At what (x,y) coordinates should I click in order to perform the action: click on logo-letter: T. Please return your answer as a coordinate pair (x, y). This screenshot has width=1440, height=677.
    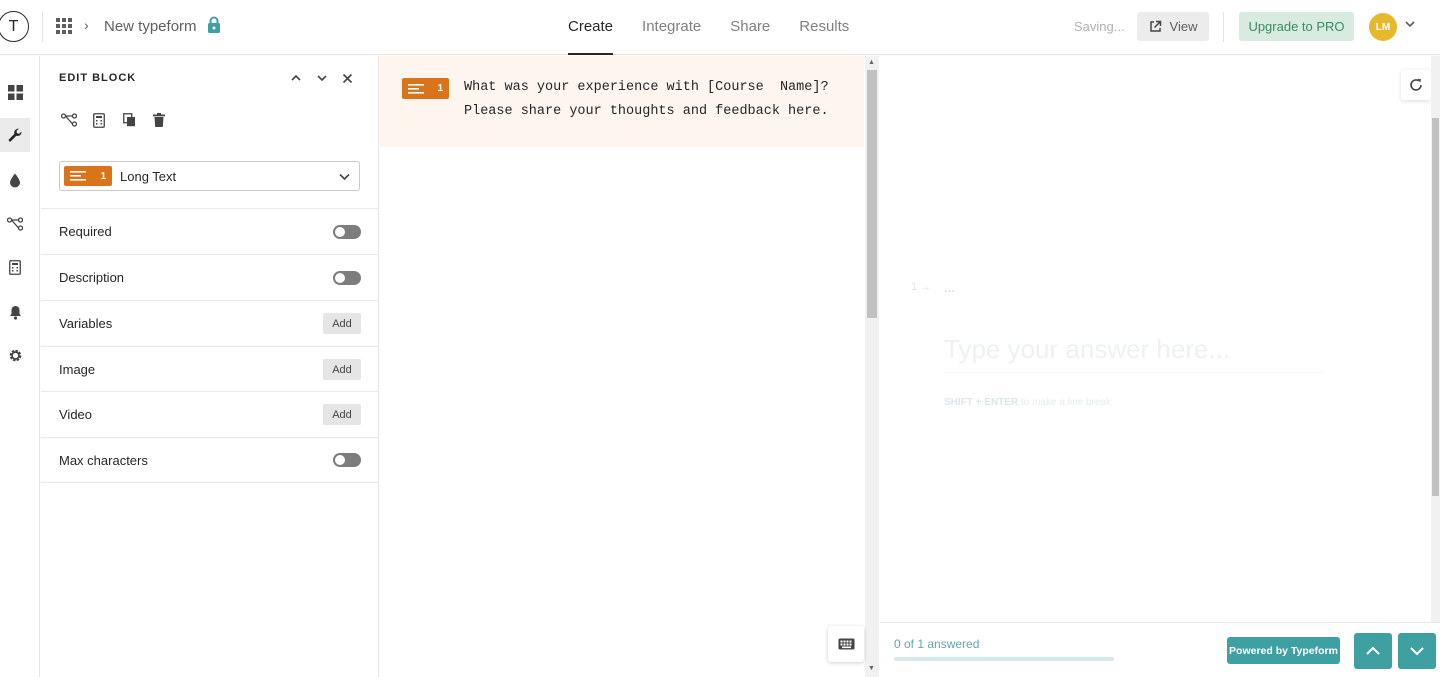
    Looking at the image, I should click on (13, 26).